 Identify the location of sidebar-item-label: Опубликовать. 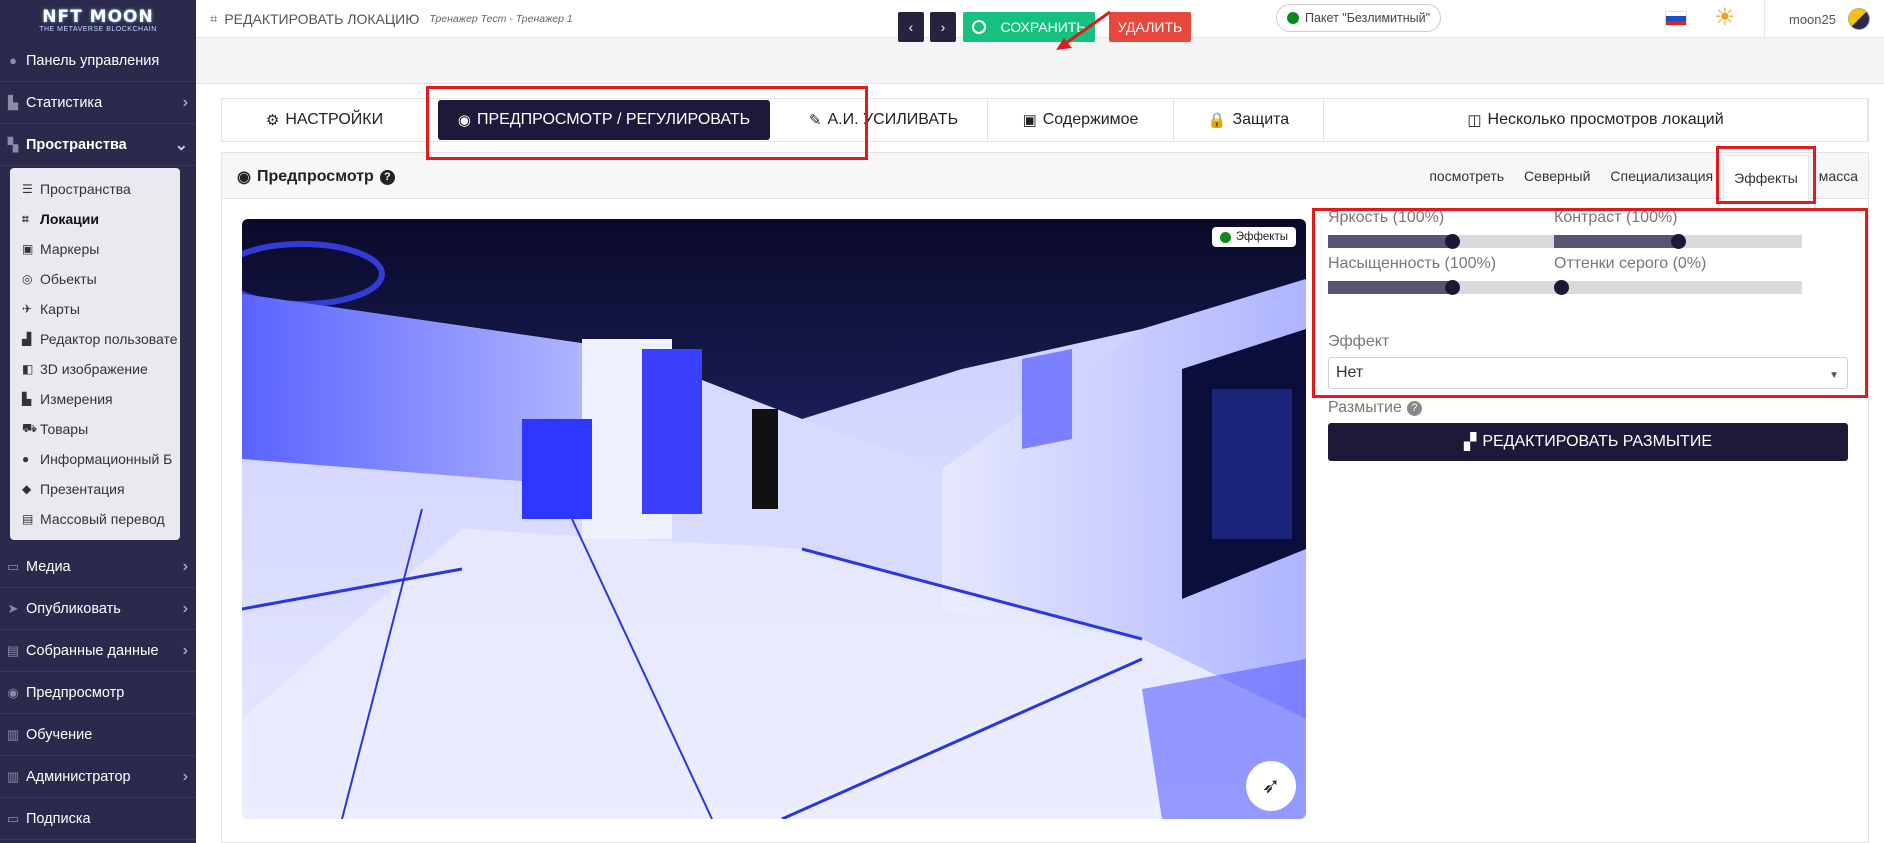
(73, 608).